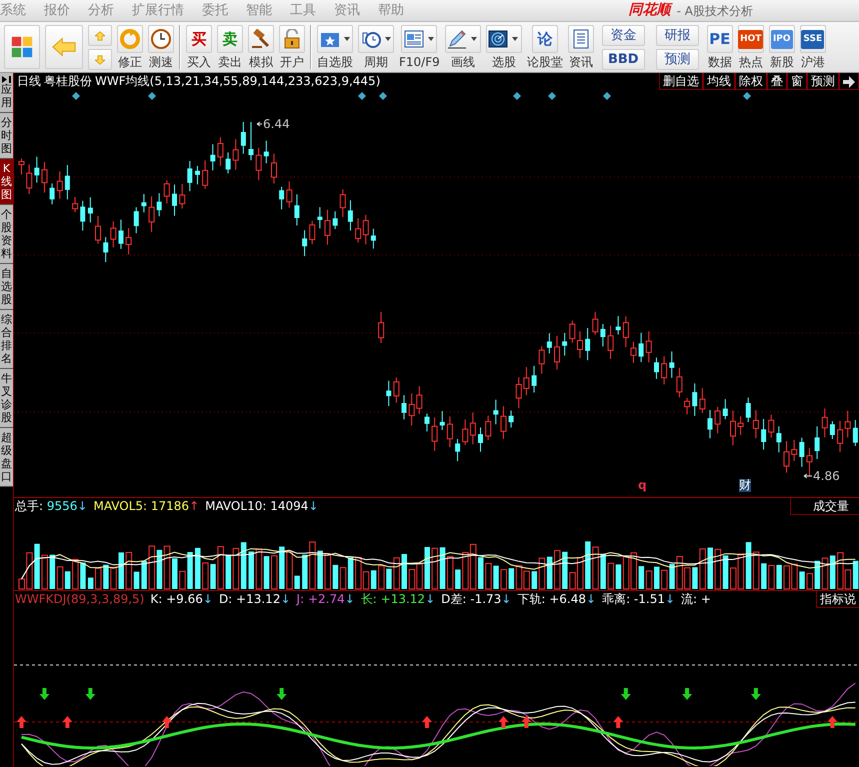 This screenshot has height=767, width=859. I want to click on indicator-readout: D: +13.12↓, so click(254, 599).